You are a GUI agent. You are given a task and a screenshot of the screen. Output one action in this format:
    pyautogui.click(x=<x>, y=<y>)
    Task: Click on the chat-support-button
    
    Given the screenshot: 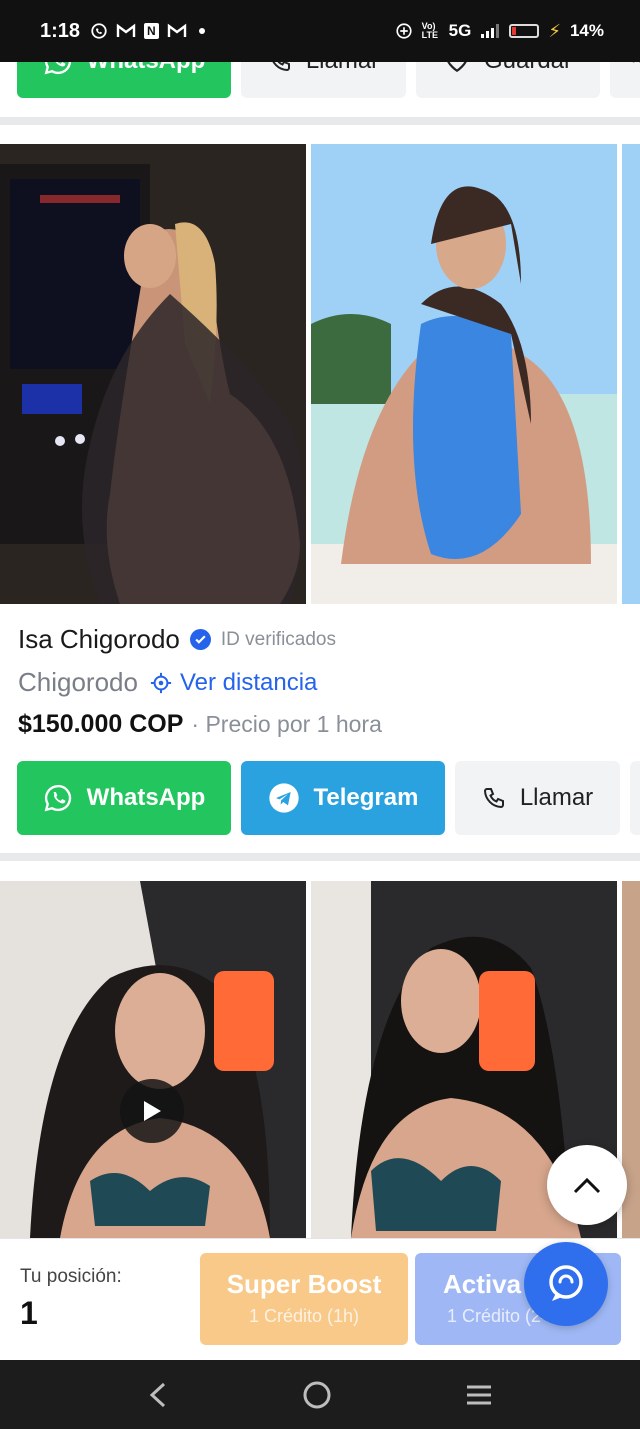 What is the action you would take?
    pyautogui.click(x=566, y=1284)
    